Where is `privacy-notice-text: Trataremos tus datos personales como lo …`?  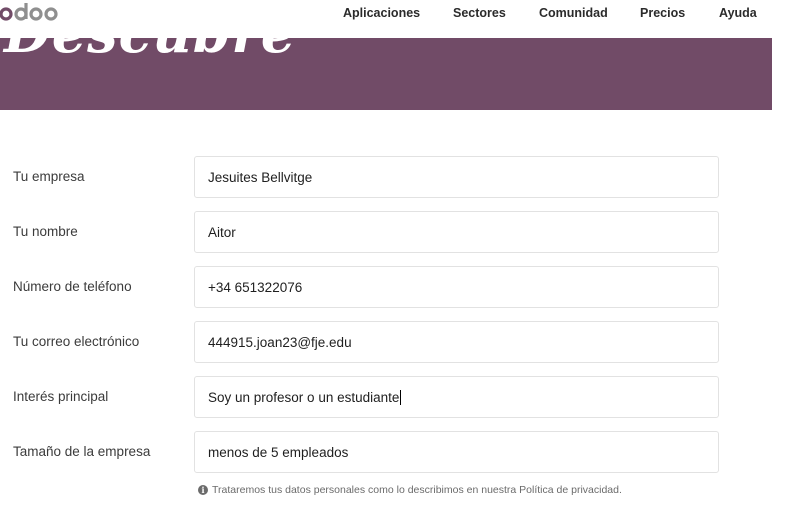
privacy-notice-text: Trataremos tus datos personales como lo … is located at coordinates (417, 490).